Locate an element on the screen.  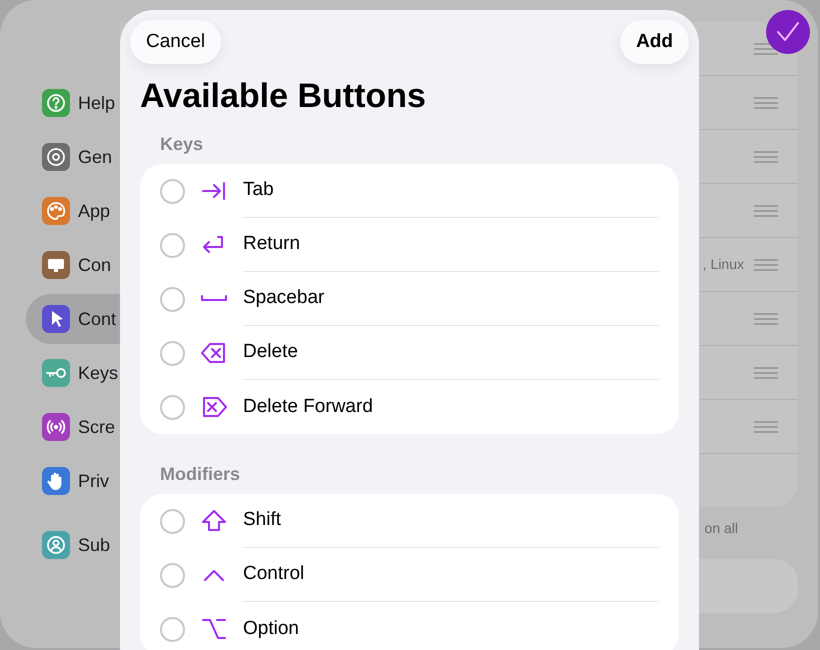
option-label: Delete Forward is located at coordinates (308, 406).